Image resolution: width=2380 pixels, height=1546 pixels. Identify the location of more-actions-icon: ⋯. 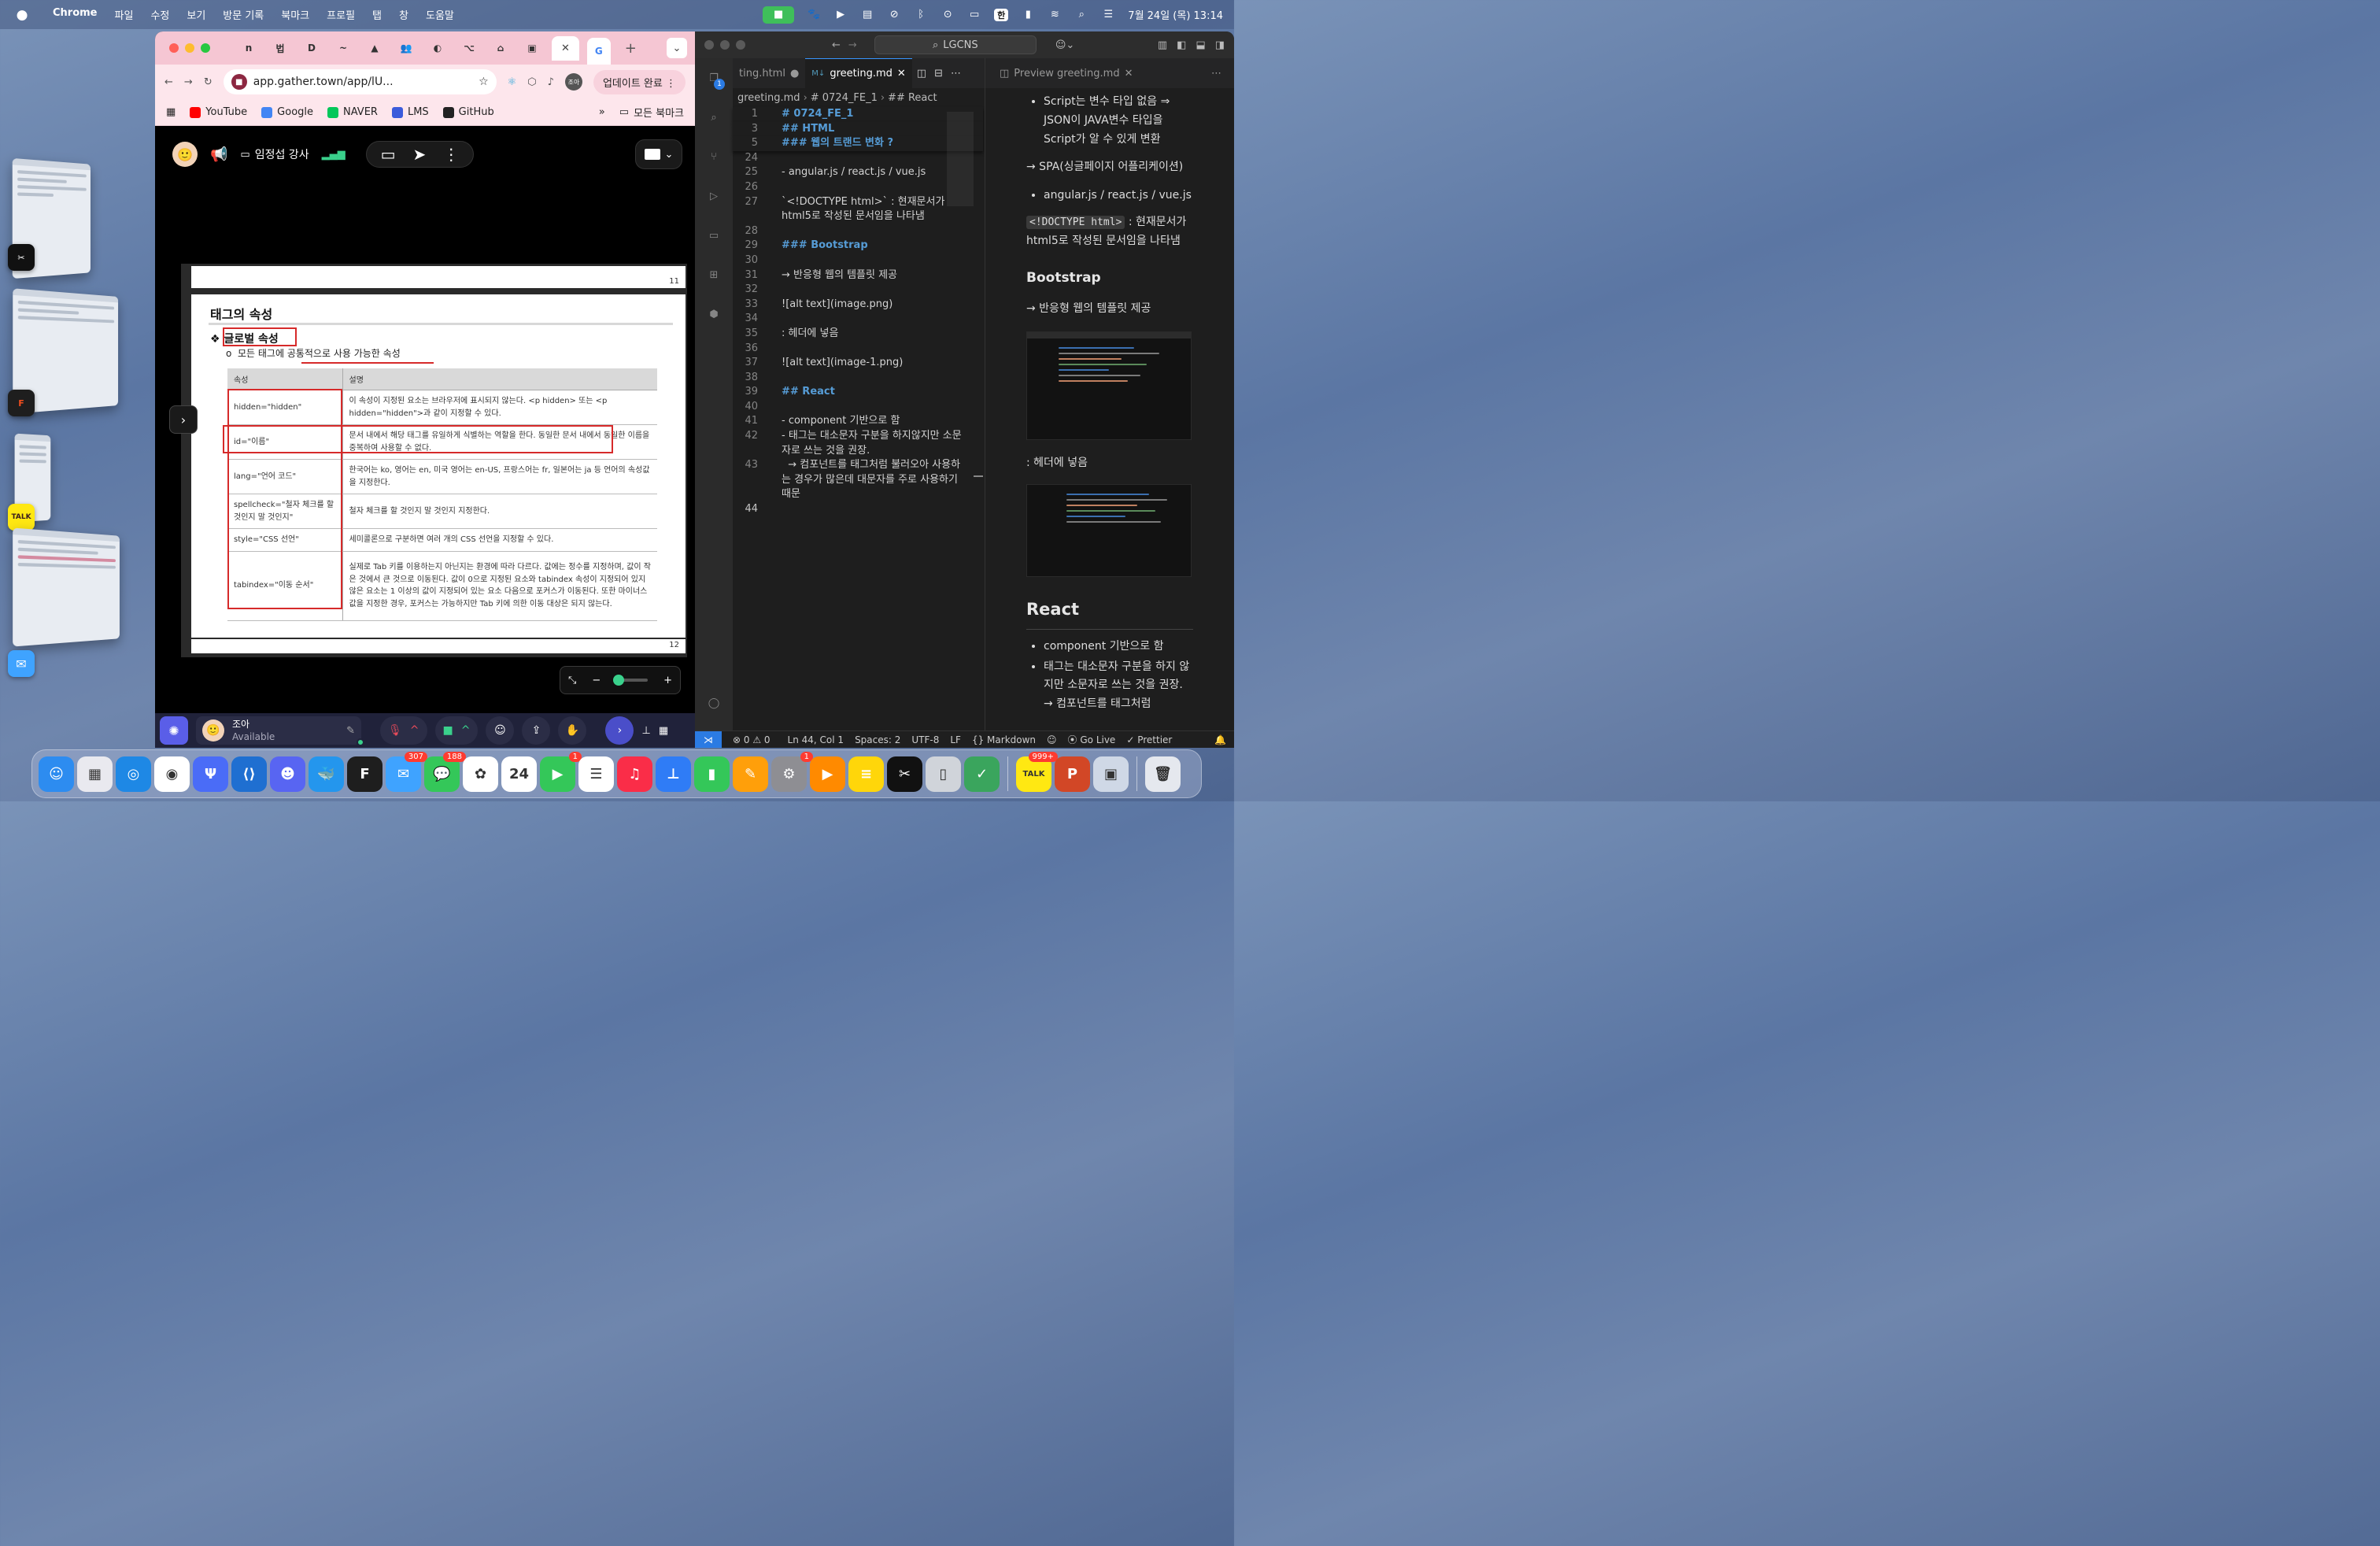
(956, 74).